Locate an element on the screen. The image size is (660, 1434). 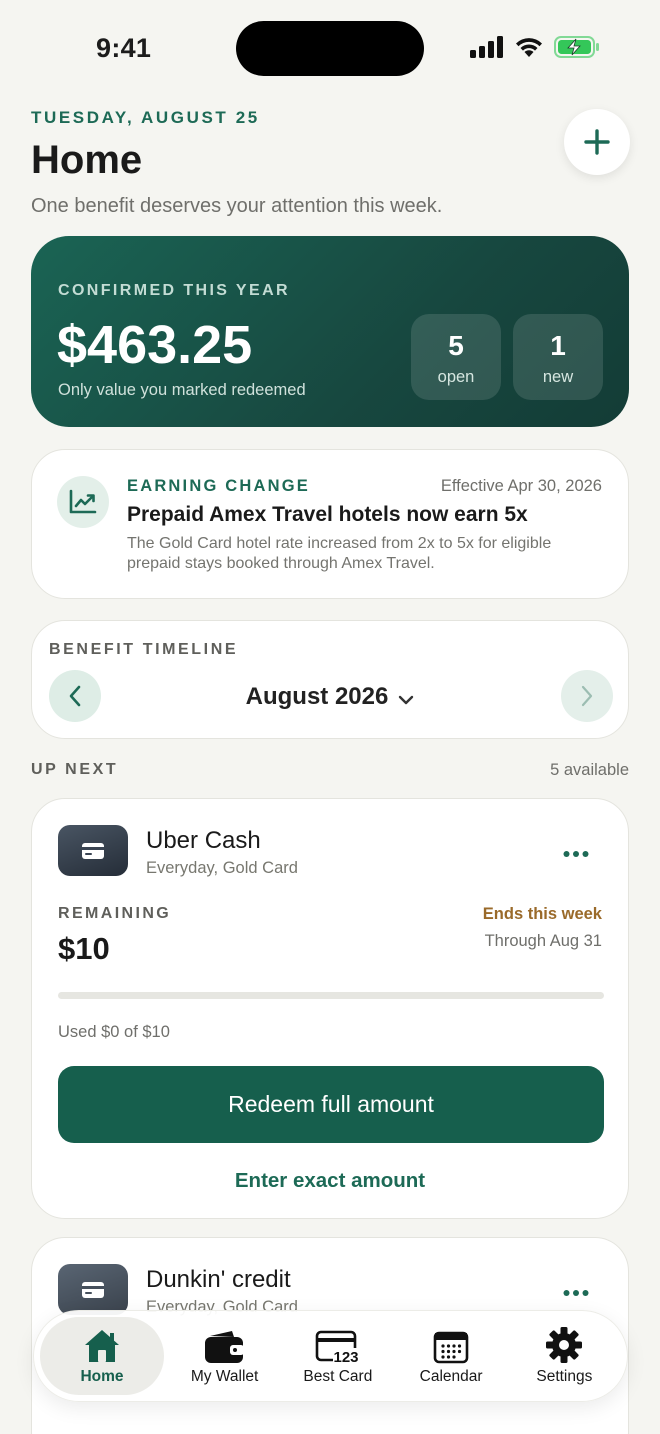
header-date: TUESDAY, AUGUST 25 is located at coordinates (145, 117).